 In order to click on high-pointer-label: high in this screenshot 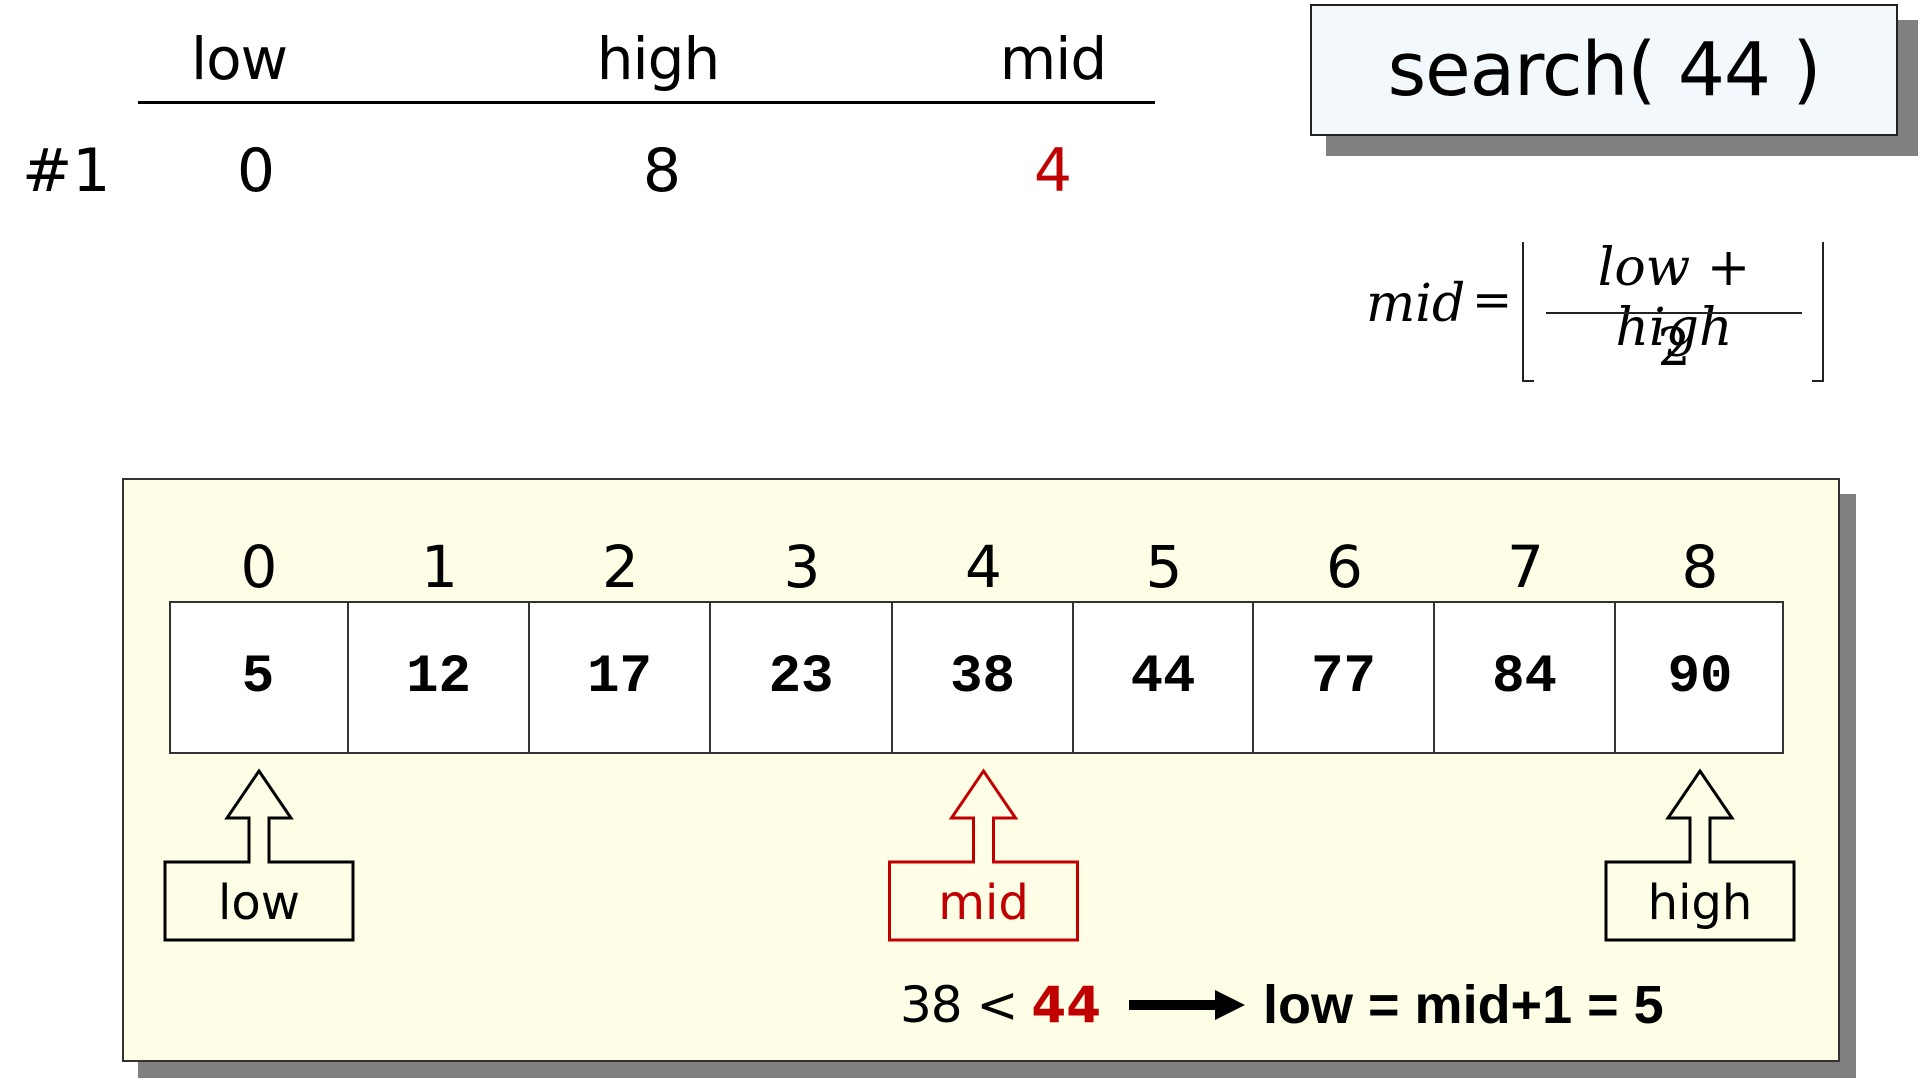, I will do `click(1700, 903)`.